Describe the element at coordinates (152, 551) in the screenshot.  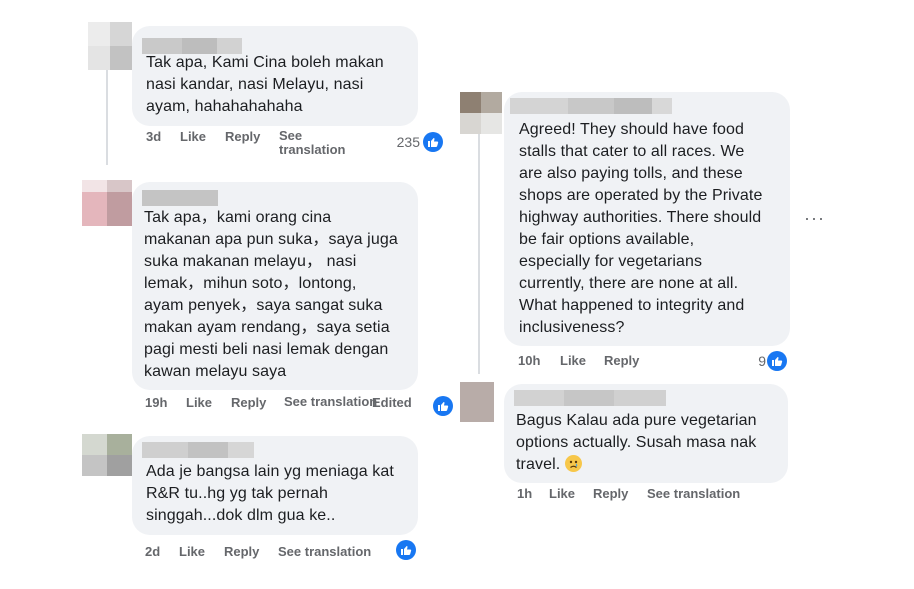
I see `comment-time: 2d` at that location.